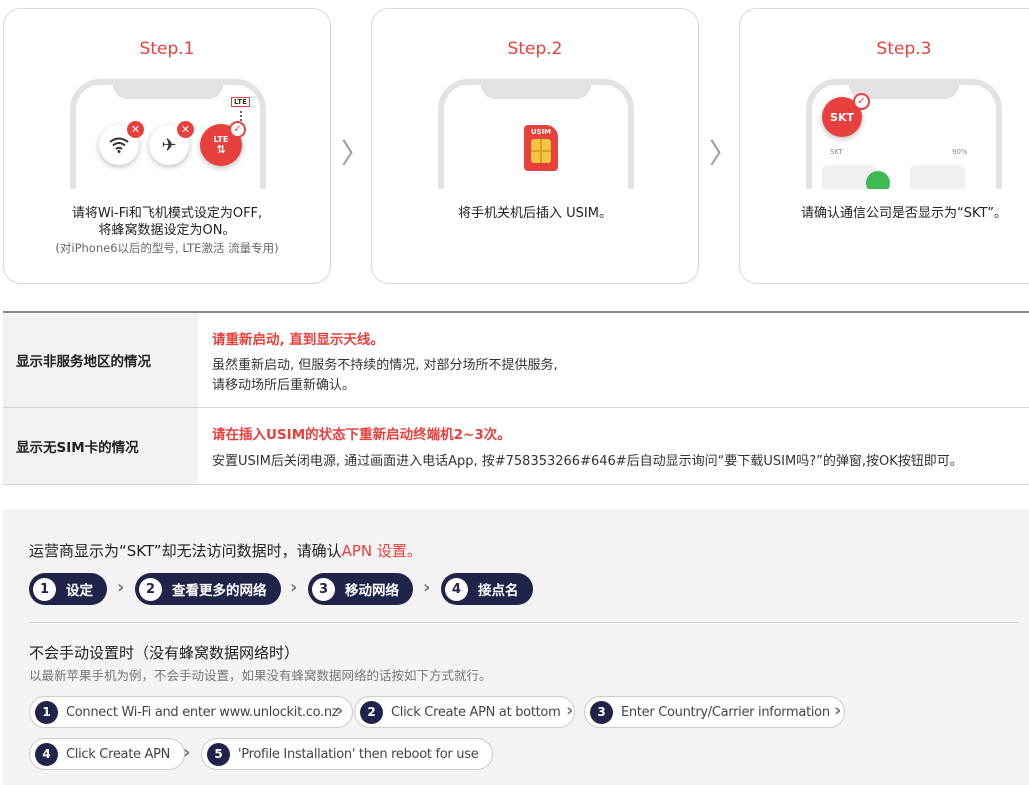 The height and width of the screenshot is (785, 1029). What do you see at coordinates (100, 360) in the screenshot?
I see `row-heading: 显示非服务地区的情况` at bounding box center [100, 360].